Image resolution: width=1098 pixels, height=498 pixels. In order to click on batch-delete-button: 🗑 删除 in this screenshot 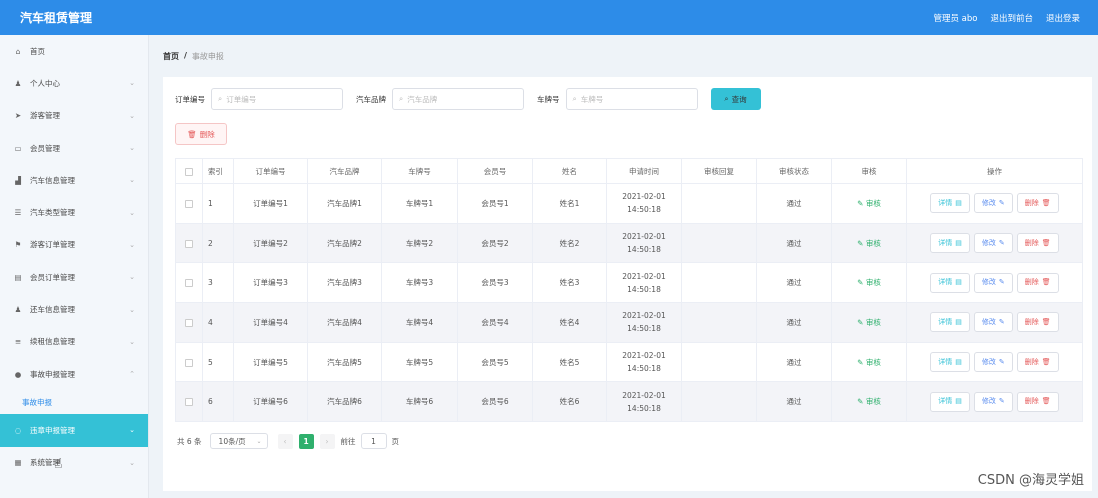, I will do `click(201, 134)`.